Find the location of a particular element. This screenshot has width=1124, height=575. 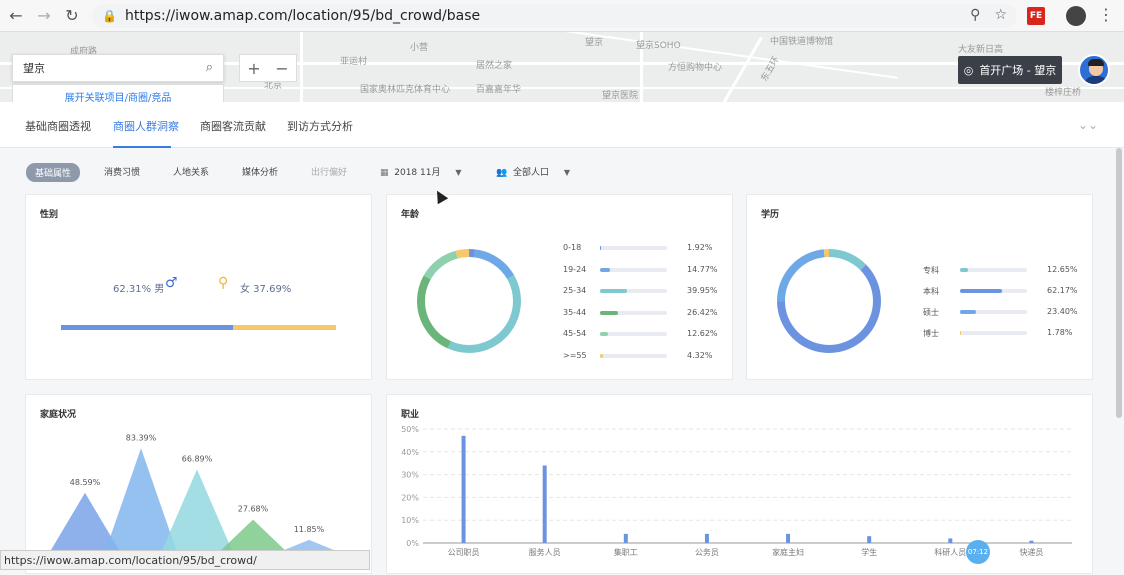

male-bar is located at coordinates (147, 327).